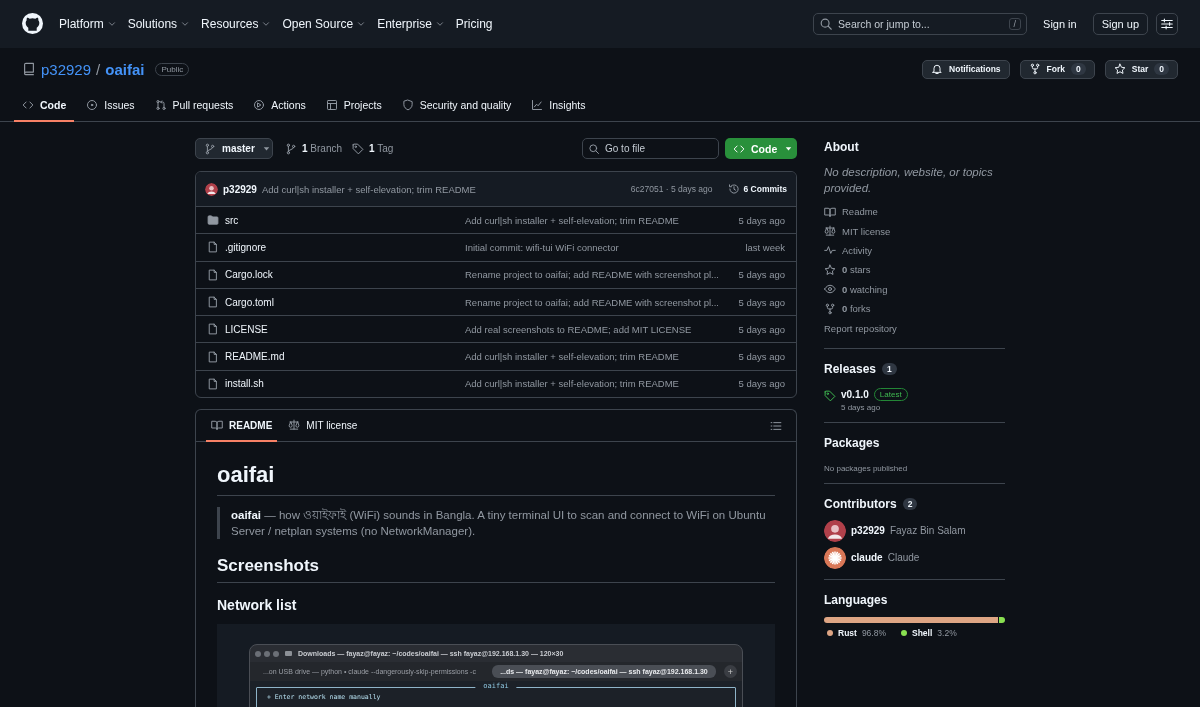  Describe the element at coordinates (1057, 69) in the screenshot. I see `fork-button: Fork 0` at that location.